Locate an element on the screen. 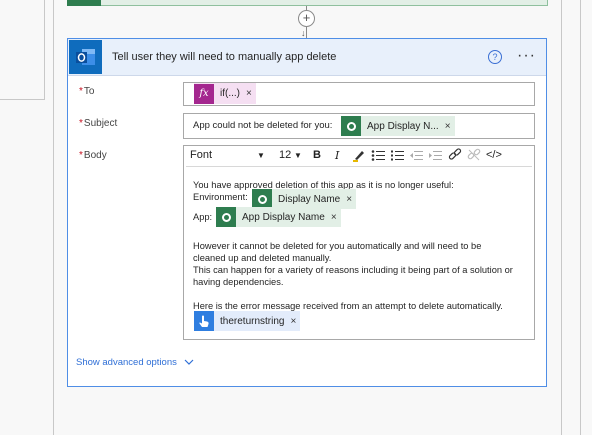 Image resolution: width=592 pixels, height=435 pixels. numbered-list-icon is located at coordinates (397, 157).